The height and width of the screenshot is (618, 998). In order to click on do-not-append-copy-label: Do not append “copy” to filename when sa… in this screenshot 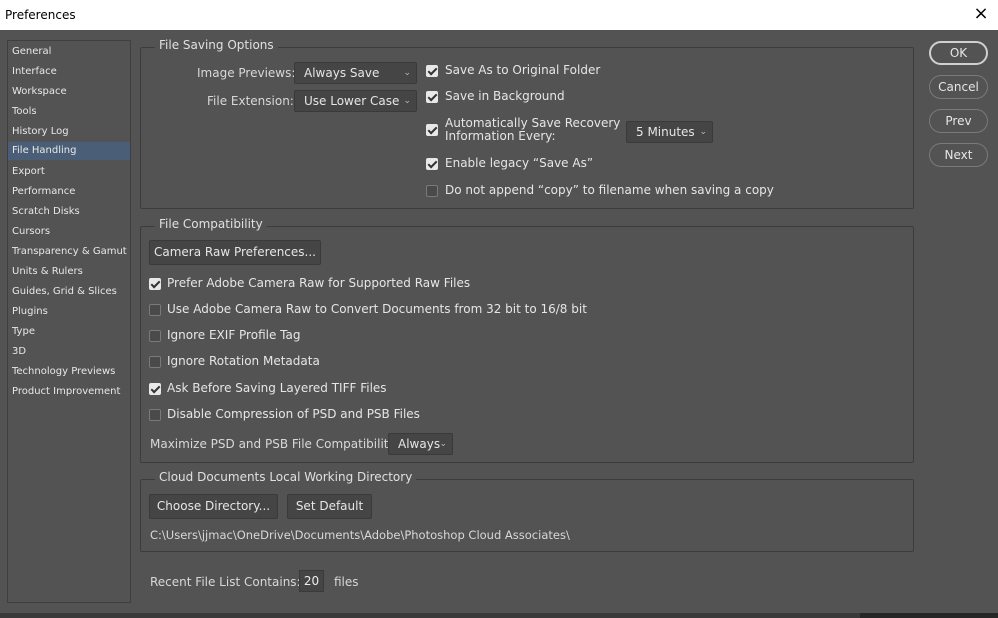, I will do `click(609, 190)`.